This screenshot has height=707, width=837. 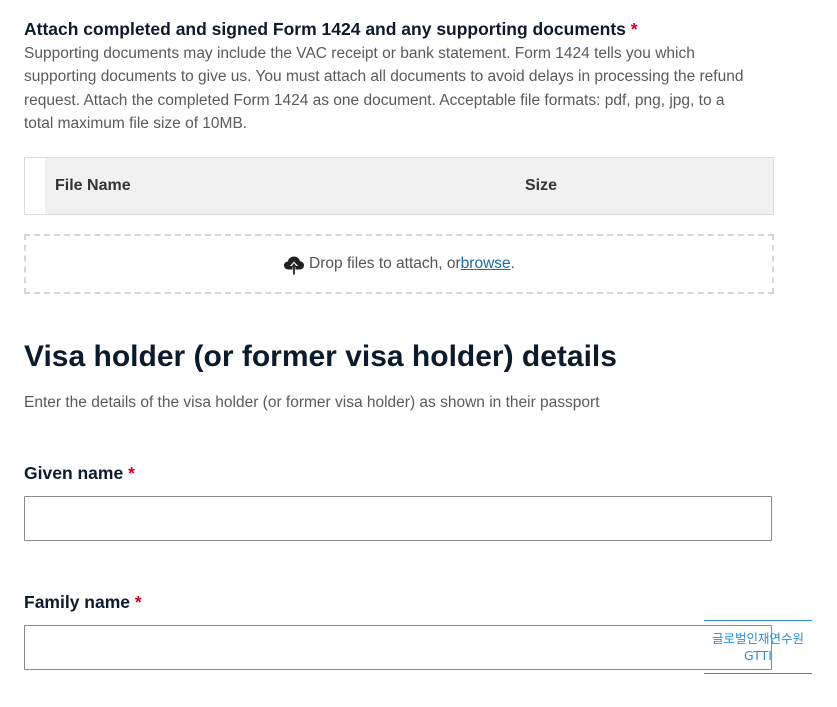 What do you see at coordinates (294, 265) in the screenshot?
I see `cloud-upload-icon` at bounding box center [294, 265].